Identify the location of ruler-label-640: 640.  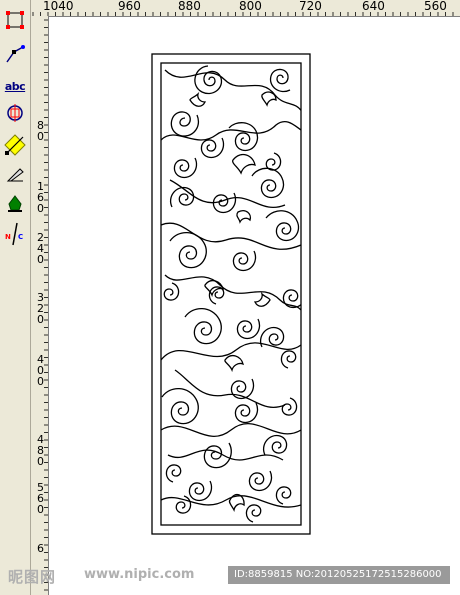
(373, 6).